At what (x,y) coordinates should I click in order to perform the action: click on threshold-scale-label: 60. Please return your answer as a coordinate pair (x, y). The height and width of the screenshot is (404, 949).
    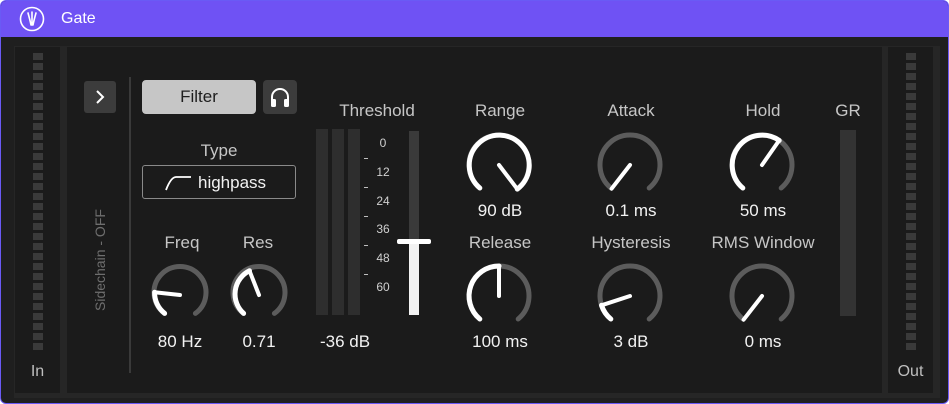
    Looking at the image, I should click on (383, 287).